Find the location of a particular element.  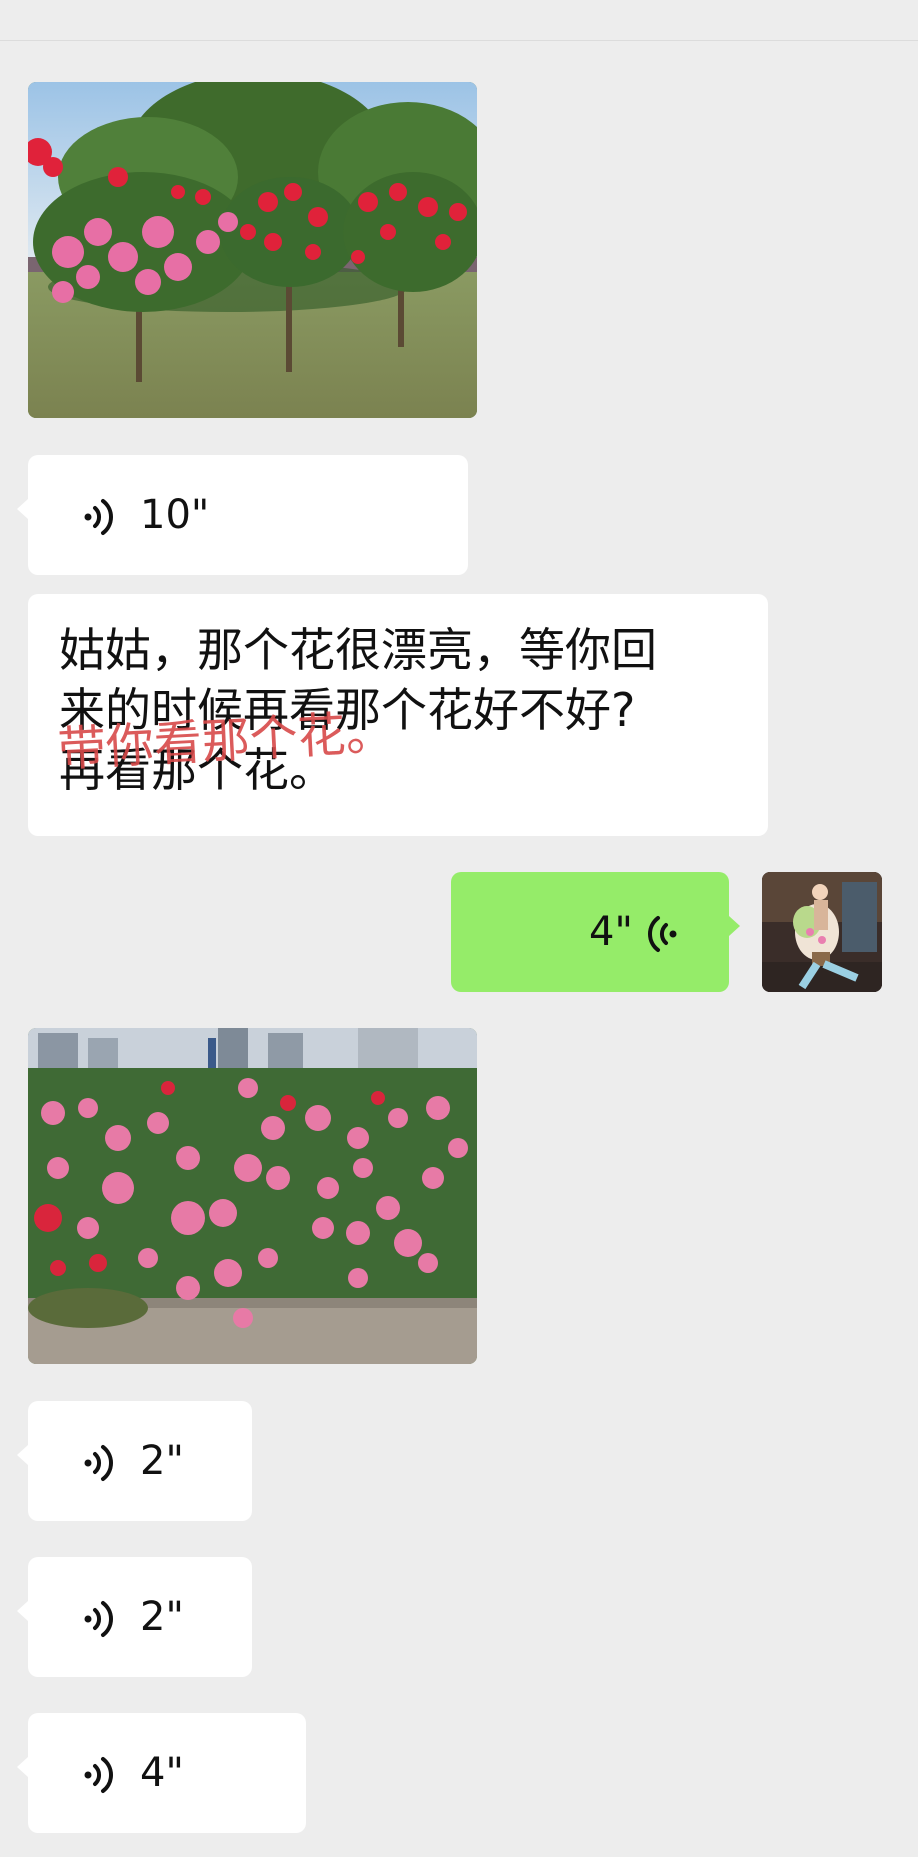

image-message-rose-trees is located at coordinates (252, 250).